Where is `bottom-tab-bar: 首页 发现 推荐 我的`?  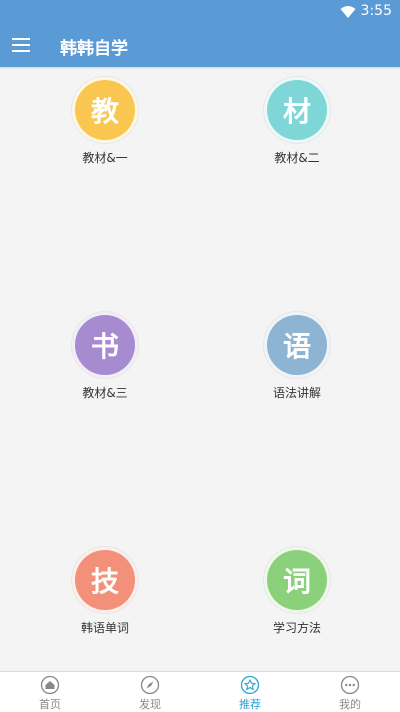 bottom-tab-bar: 首页 发现 推荐 我的 is located at coordinates (200, 691).